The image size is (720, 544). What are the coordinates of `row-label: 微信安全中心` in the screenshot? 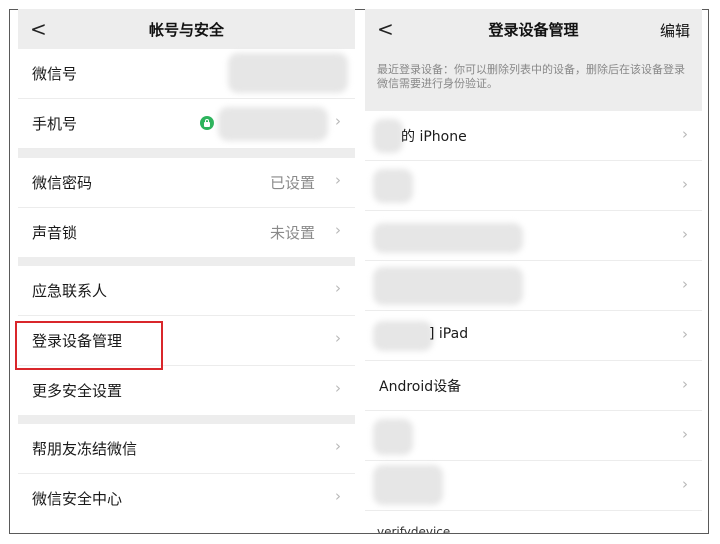 It's located at (77, 499).